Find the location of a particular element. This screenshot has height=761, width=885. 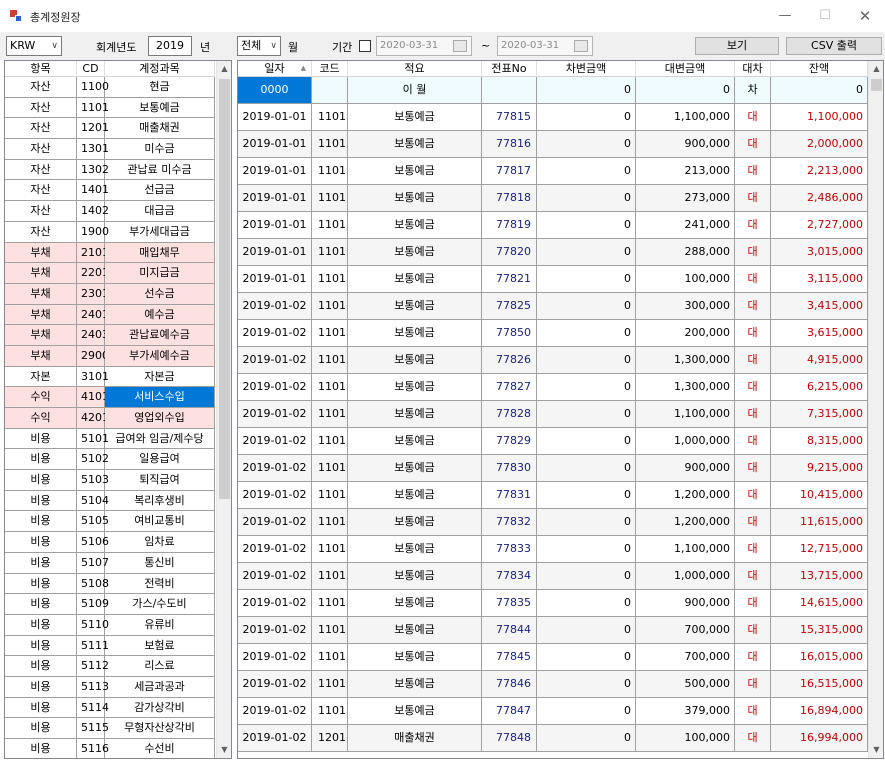

account-row: 자산 1101 보통예금 is located at coordinates (110, 108).